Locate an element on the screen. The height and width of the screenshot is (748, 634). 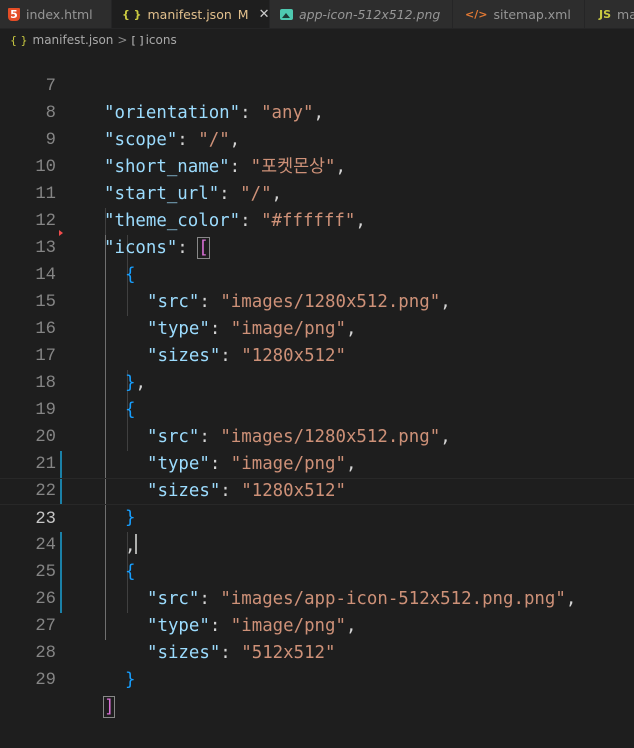
tab-manifest-json: { } manifest.json M ✕ is located at coordinates (191, 14).